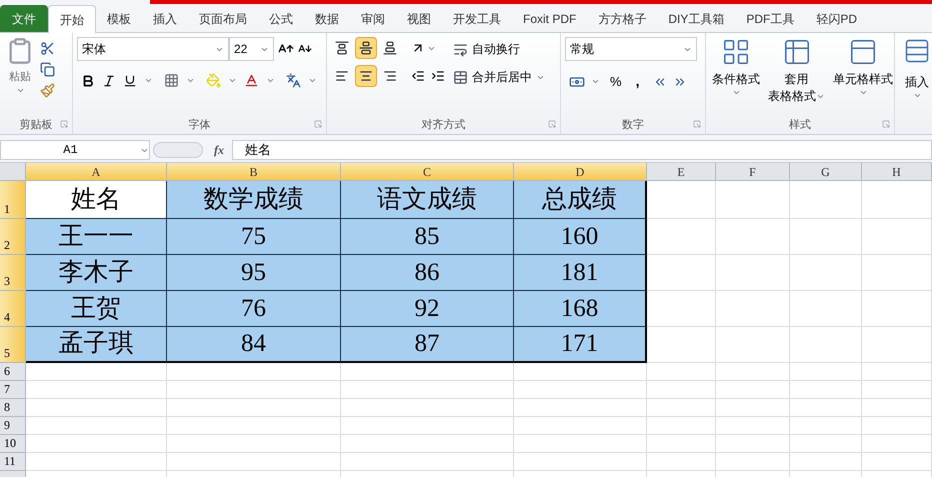  I want to click on ribbon-tab: 开发工具, so click(477, 18).